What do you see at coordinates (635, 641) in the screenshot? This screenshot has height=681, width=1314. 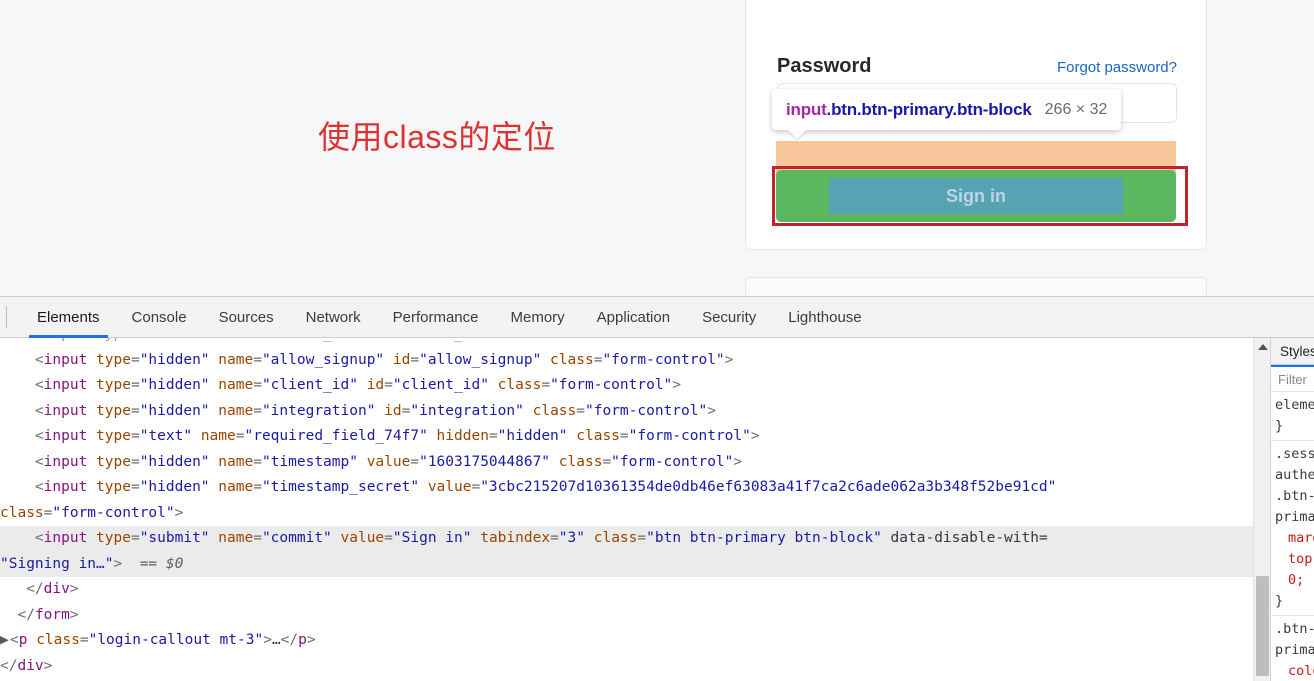 I see `dom-line-login-callout: ▶<p class="login-callout mt-3">…</p>` at bounding box center [635, 641].